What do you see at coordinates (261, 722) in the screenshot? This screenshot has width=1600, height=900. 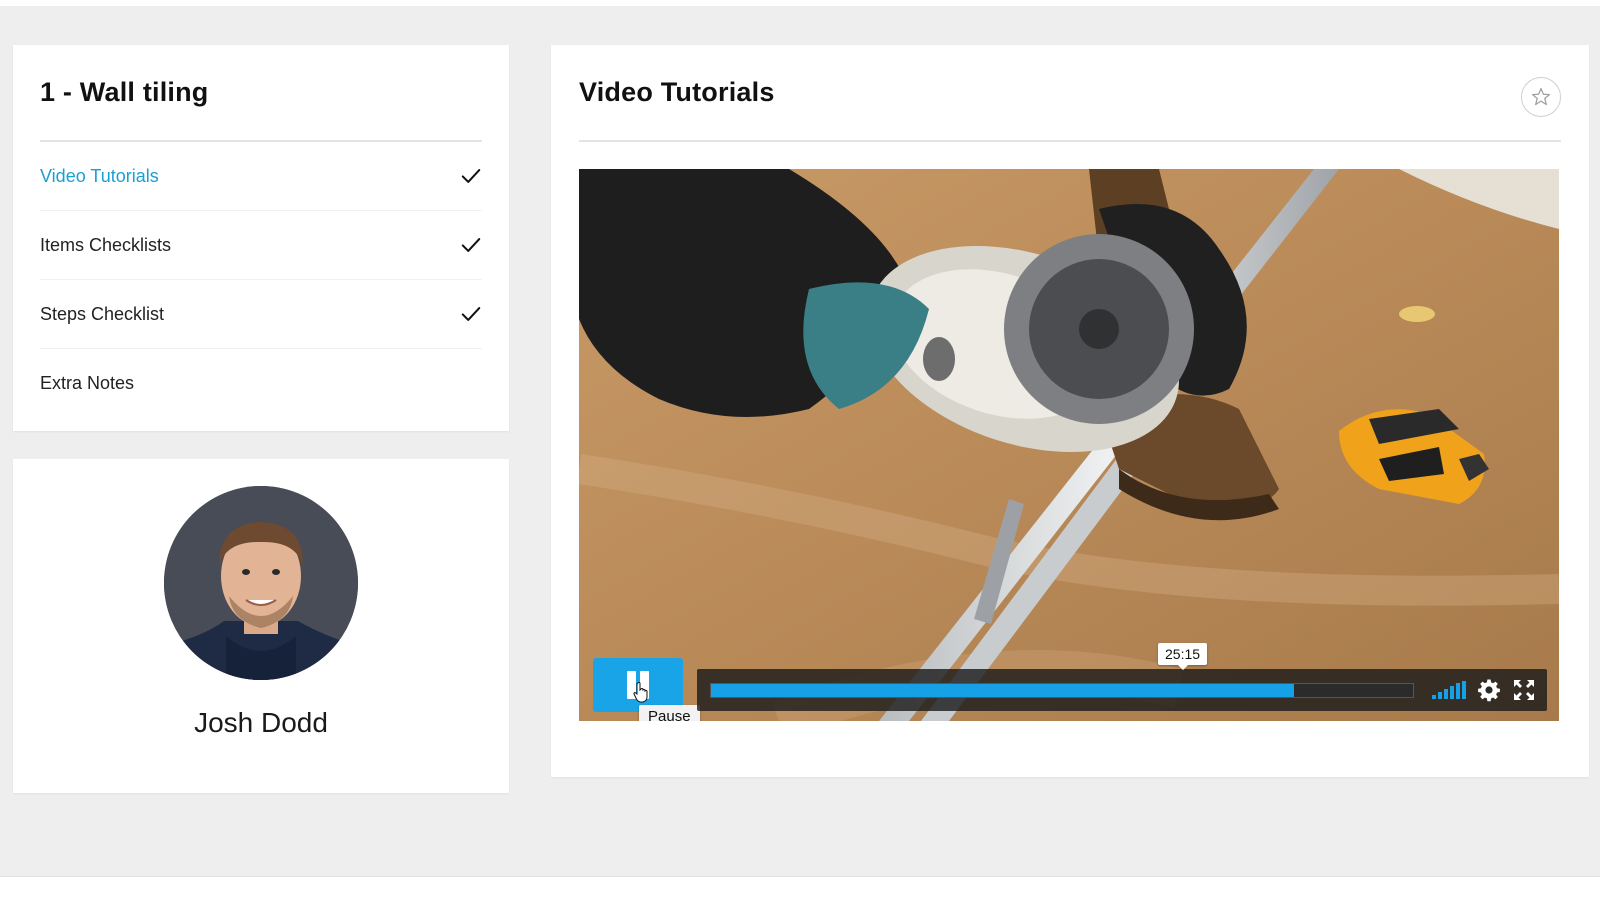 I see `profile-name: Josh Dodd` at bounding box center [261, 722].